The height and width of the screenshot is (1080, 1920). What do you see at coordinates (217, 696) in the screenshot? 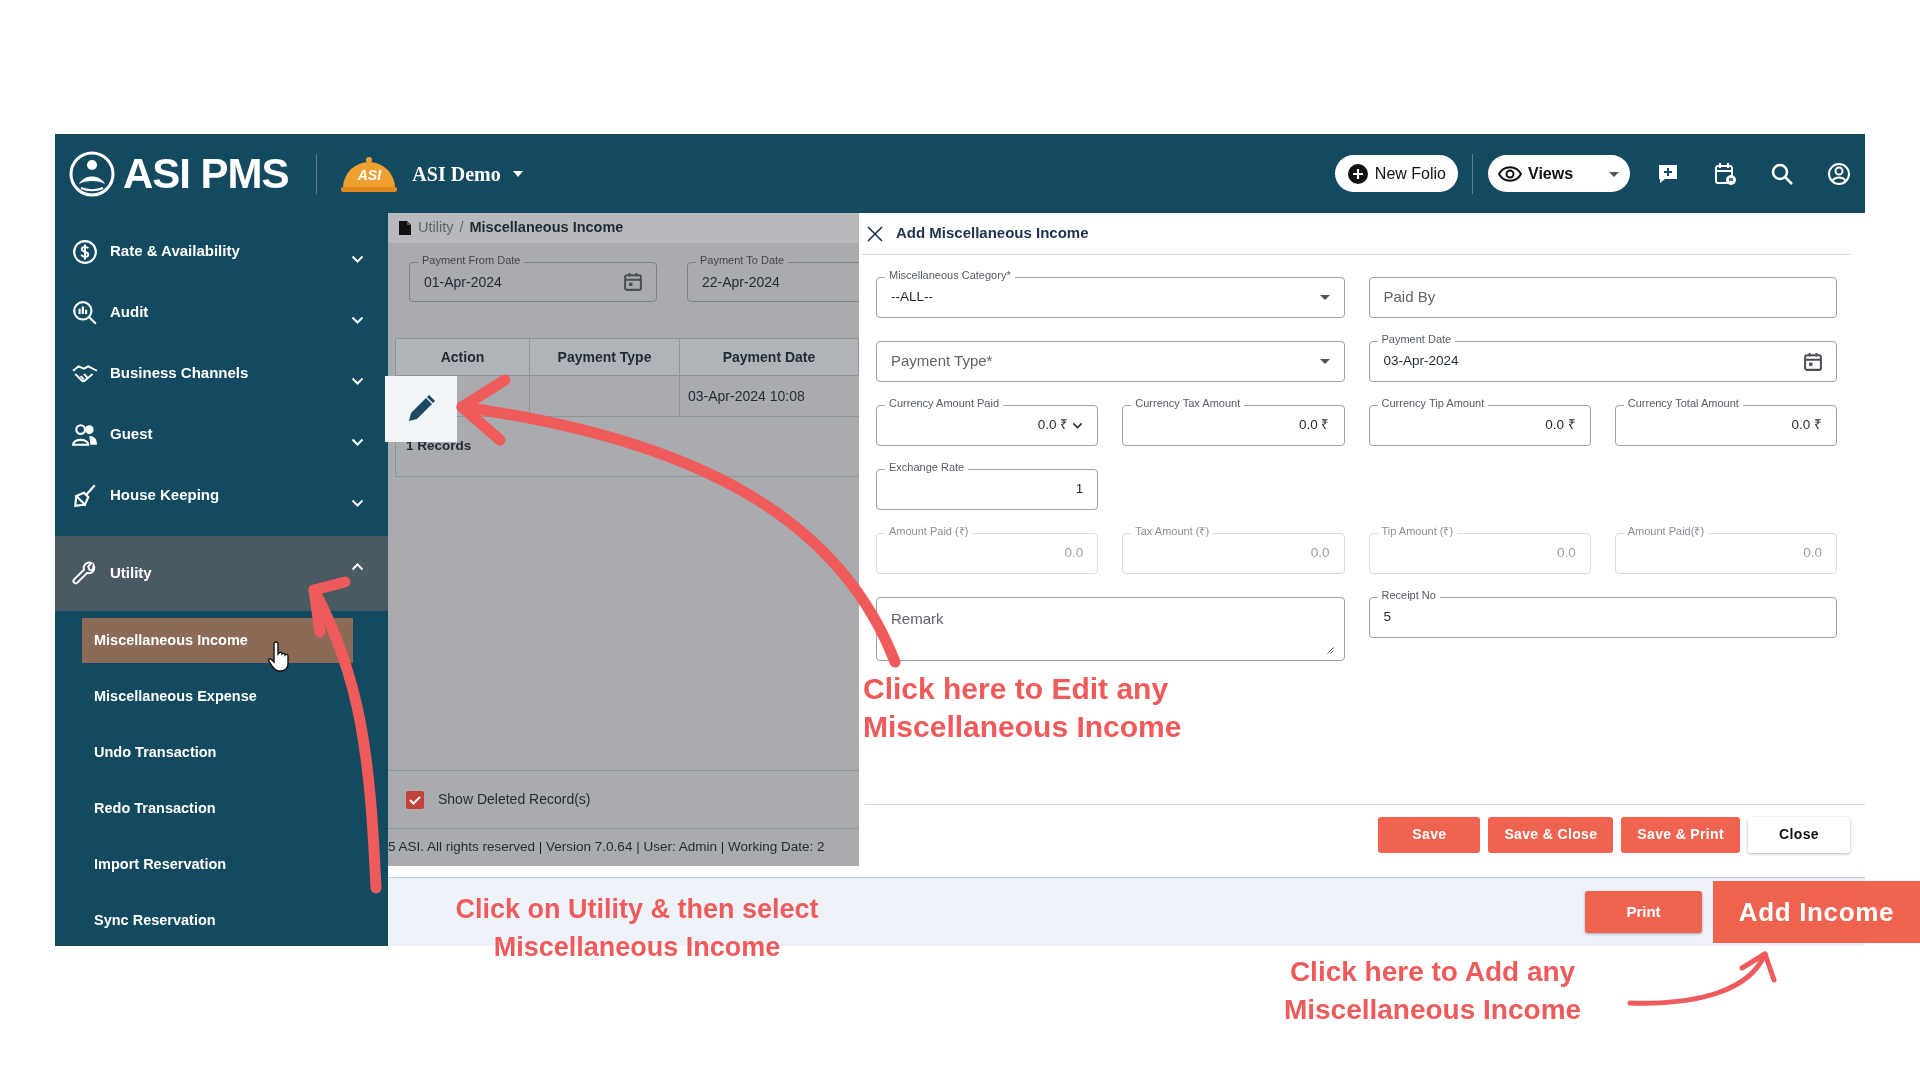
I see `submenu-item: Miscellaneous Expense` at bounding box center [217, 696].